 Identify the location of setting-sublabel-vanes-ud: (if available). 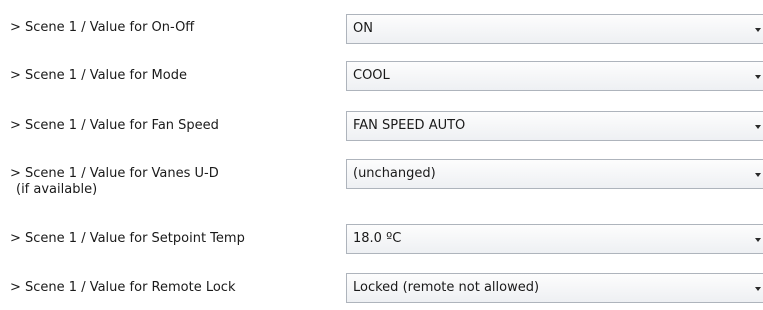
(57, 189).